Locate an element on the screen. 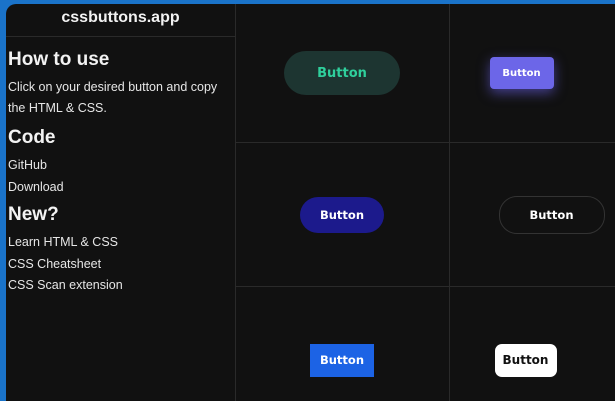 The image size is (615, 401). how-to-use-heading: How to use is located at coordinates (59, 59).